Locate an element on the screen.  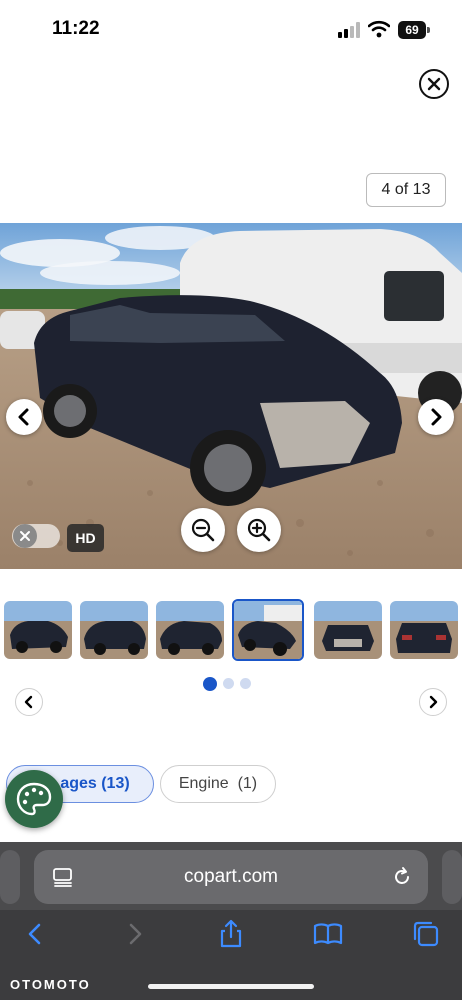
bookmarks-icon is located at coordinates (328, 934).